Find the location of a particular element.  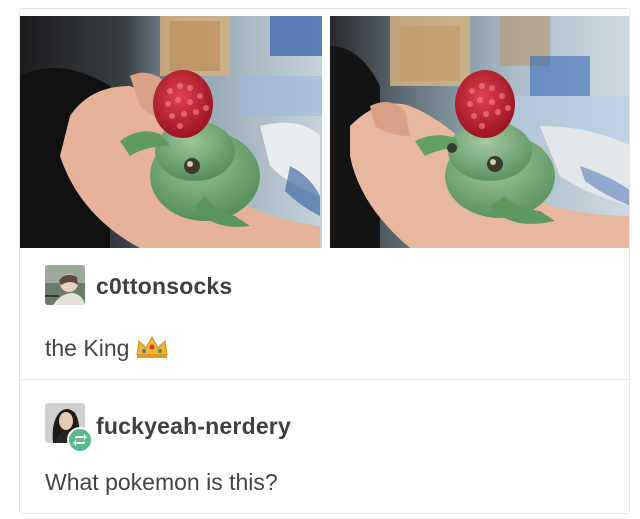

reblog-arrows is located at coordinates (80, 440).